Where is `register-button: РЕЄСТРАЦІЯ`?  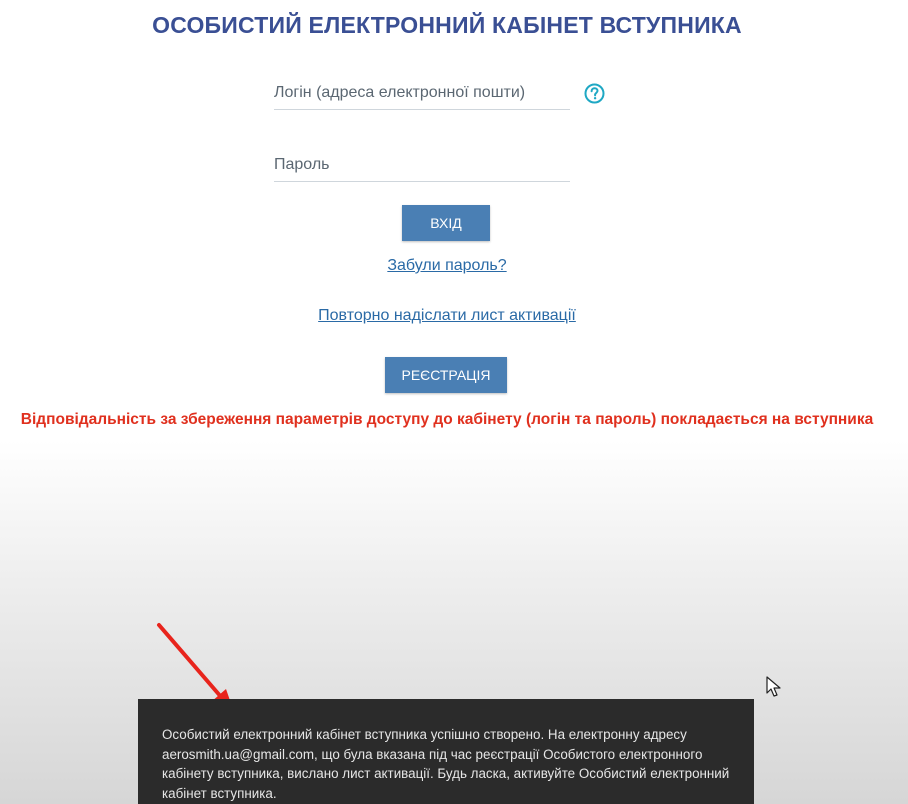
register-button: РЕЄСТРАЦІЯ is located at coordinates (446, 375).